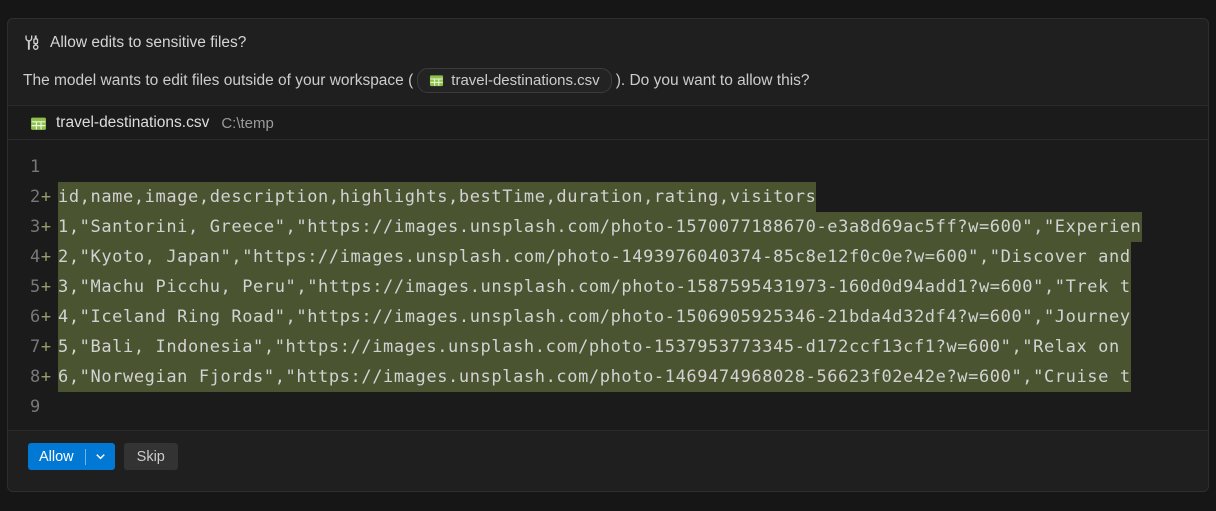 This screenshot has height=511, width=1216. What do you see at coordinates (41, 287) in the screenshot?
I see `line-gutter: 5 +` at bounding box center [41, 287].